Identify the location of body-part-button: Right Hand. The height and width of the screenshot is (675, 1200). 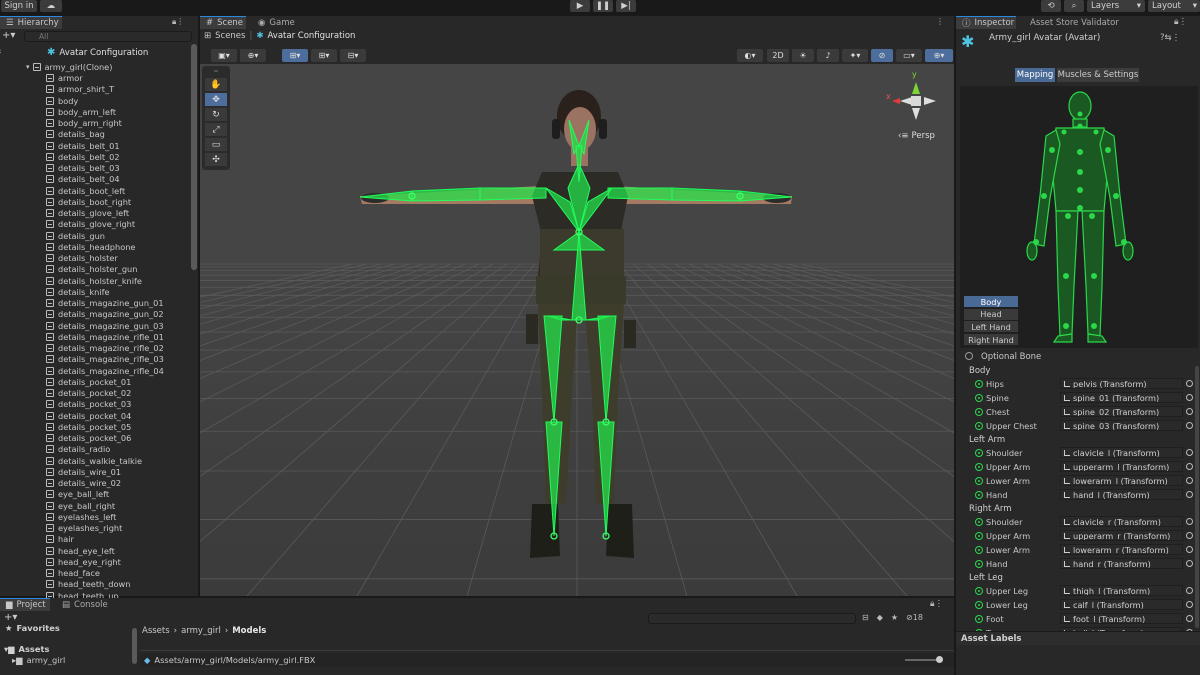
(991, 340).